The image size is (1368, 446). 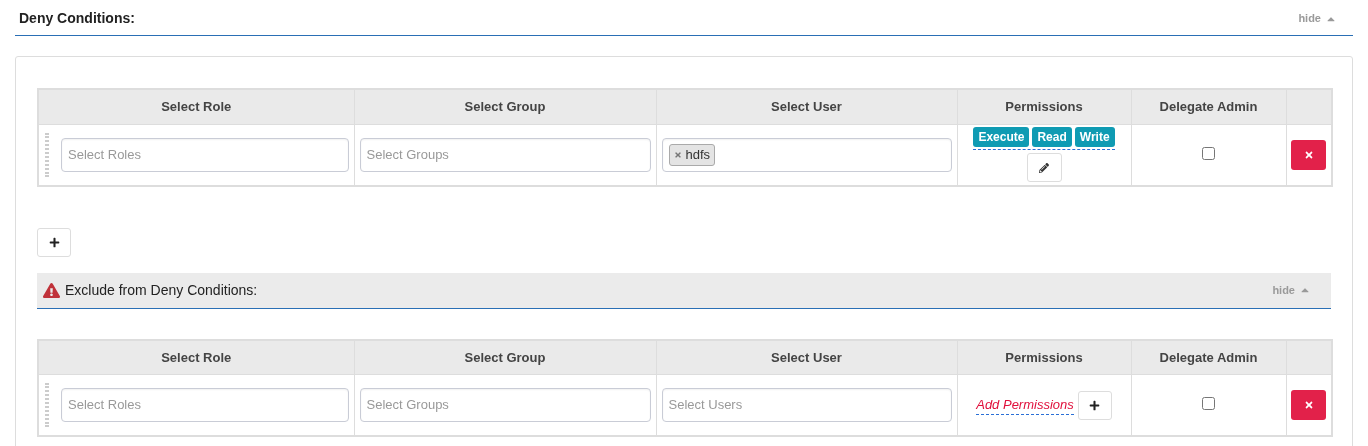 What do you see at coordinates (806, 154) in the screenshot?
I see `select-field: hdfs` at bounding box center [806, 154].